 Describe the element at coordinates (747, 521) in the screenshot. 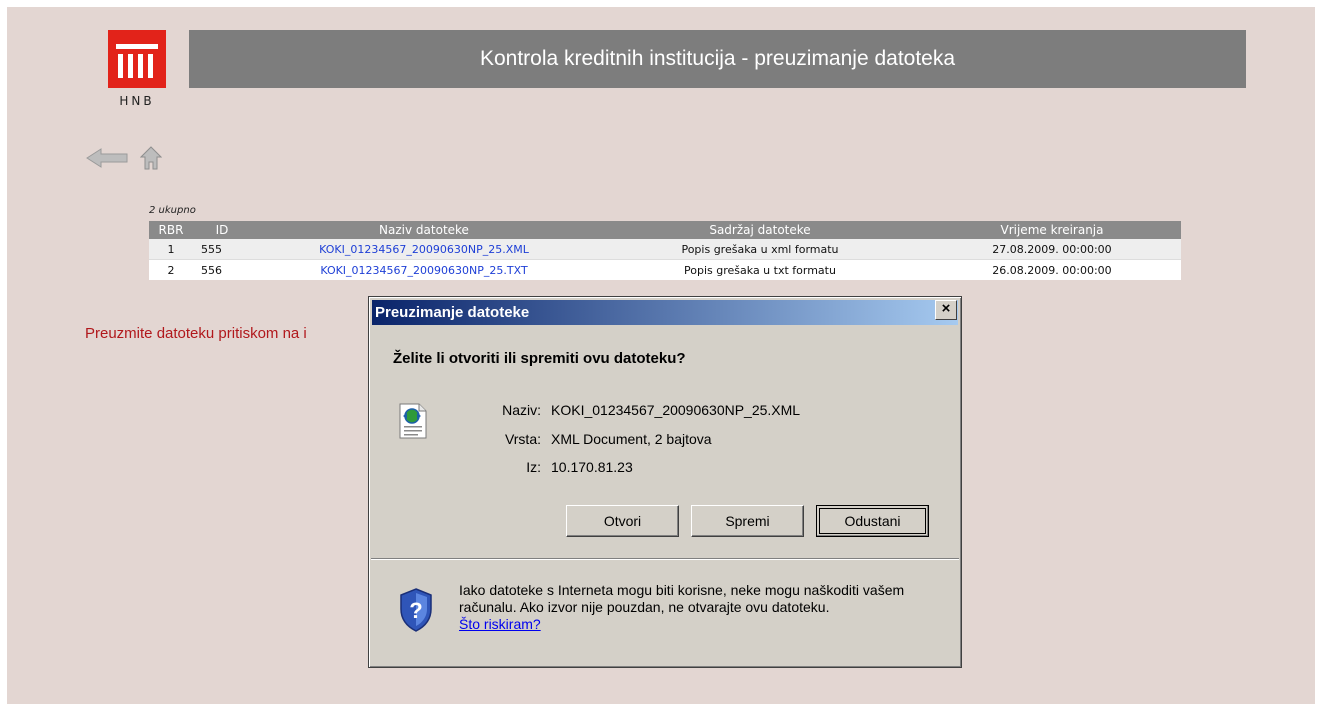

I see `save-button: Spremi` at that location.